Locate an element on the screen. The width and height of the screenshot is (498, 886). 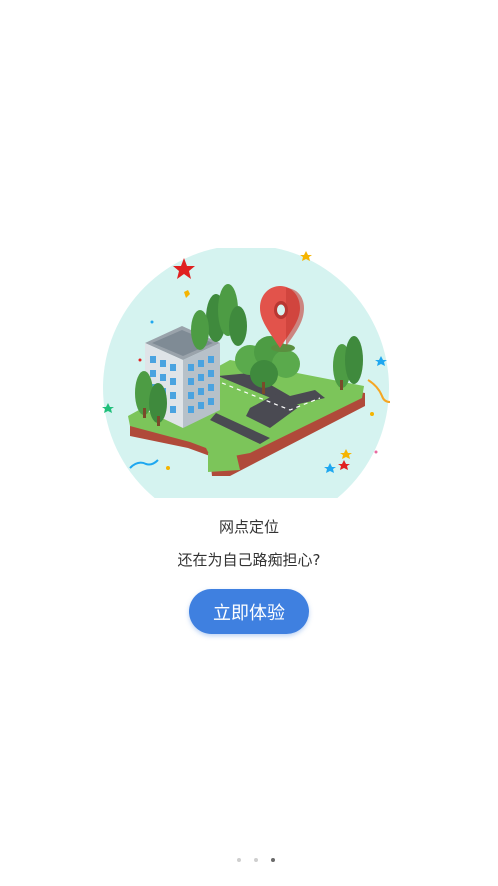
feature-subtitle: 还在为自己路痴担心? is located at coordinates (249, 560).